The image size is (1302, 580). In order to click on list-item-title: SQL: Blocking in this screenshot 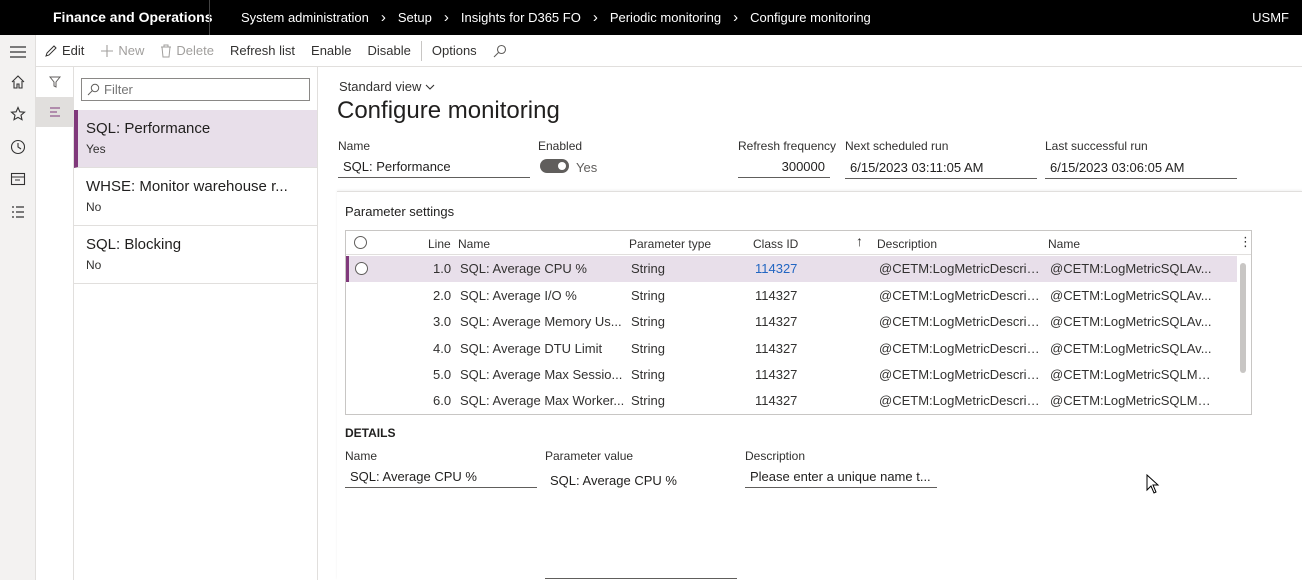, I will do `click(134, 244)`.